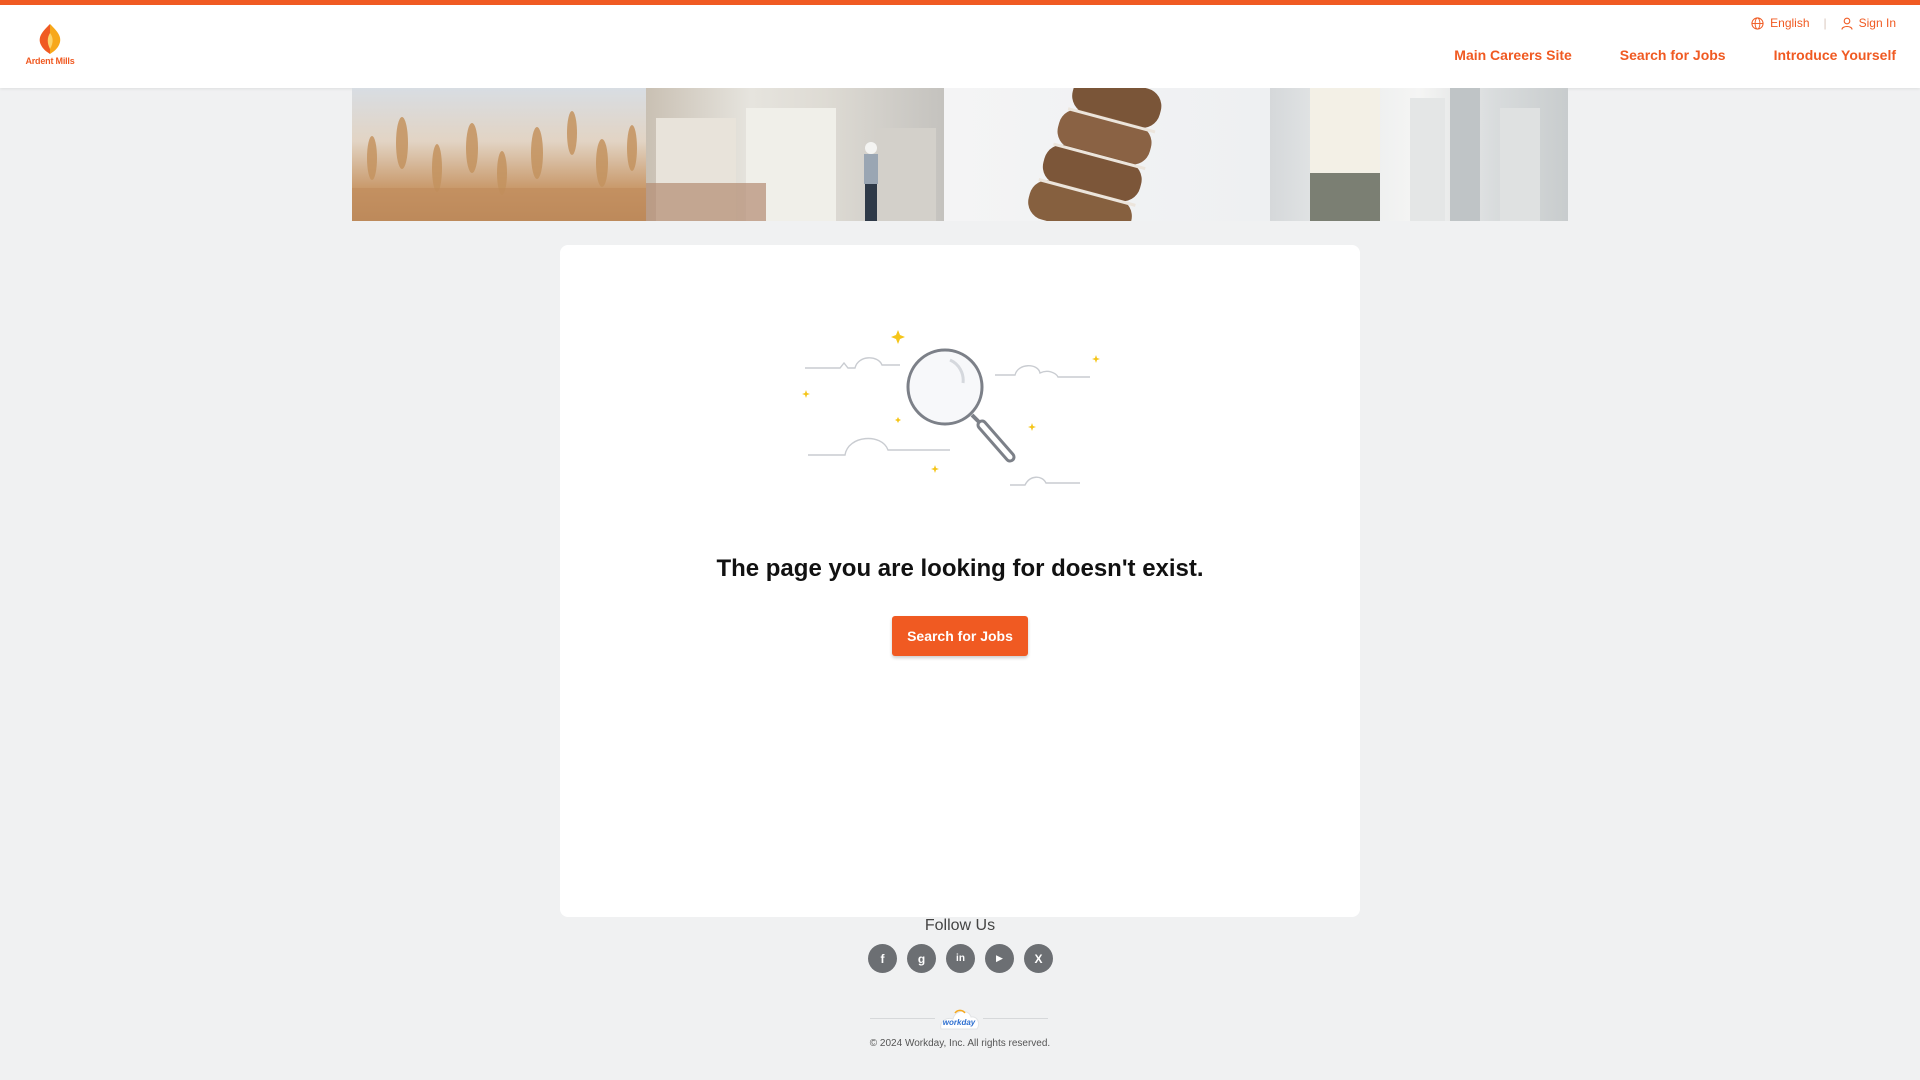  What do you see at coordinates (902, 1018) in the screenshot?
I see `footer-divider-left` at bounding box center [902, 1018].